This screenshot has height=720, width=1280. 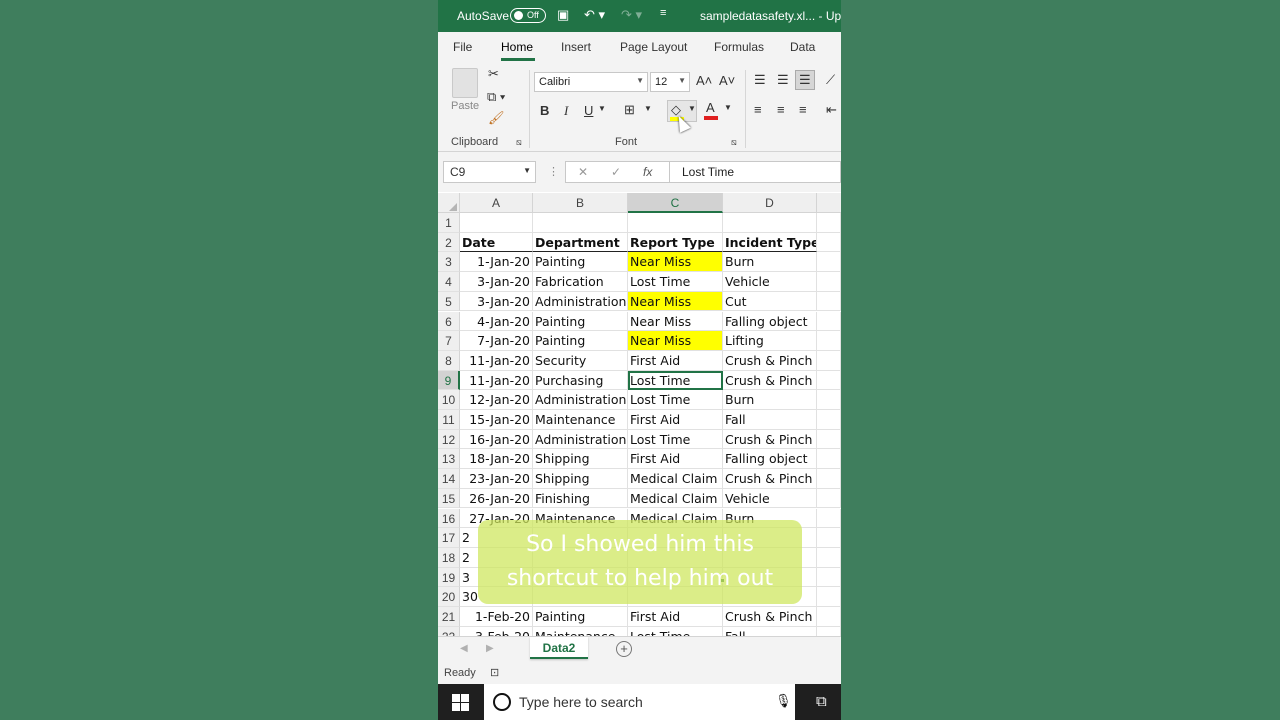 What do you see at coordinates (496, 118) in the screenshot?
I see `format-painter-icon: 🖌` at bounding box center [496, 118].